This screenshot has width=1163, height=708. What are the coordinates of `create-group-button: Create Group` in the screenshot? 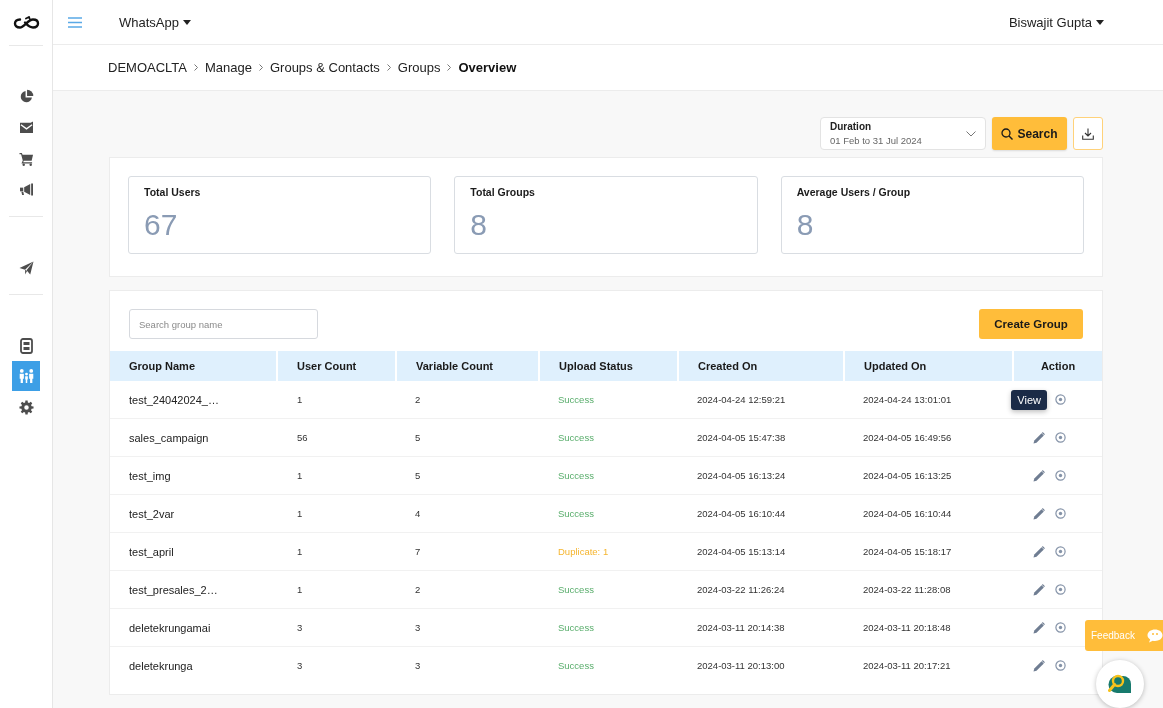 It's located at (1031, 324).